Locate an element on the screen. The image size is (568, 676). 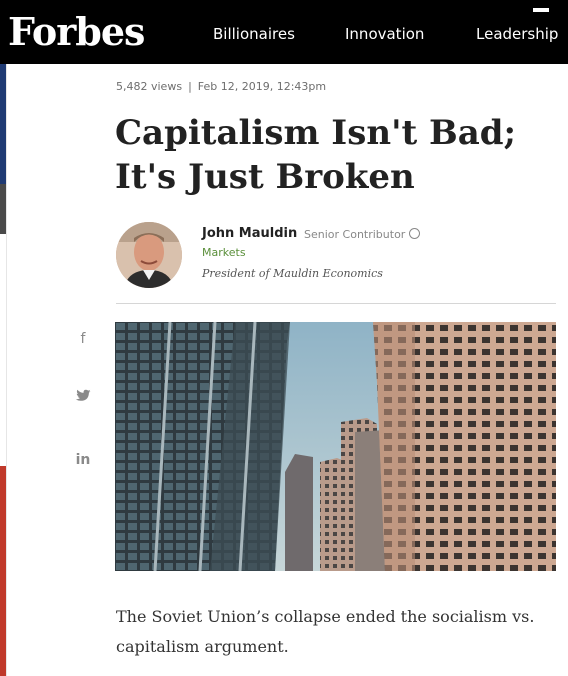
headline-line-2: It's Just Broken is located at coordinates (265, 177).